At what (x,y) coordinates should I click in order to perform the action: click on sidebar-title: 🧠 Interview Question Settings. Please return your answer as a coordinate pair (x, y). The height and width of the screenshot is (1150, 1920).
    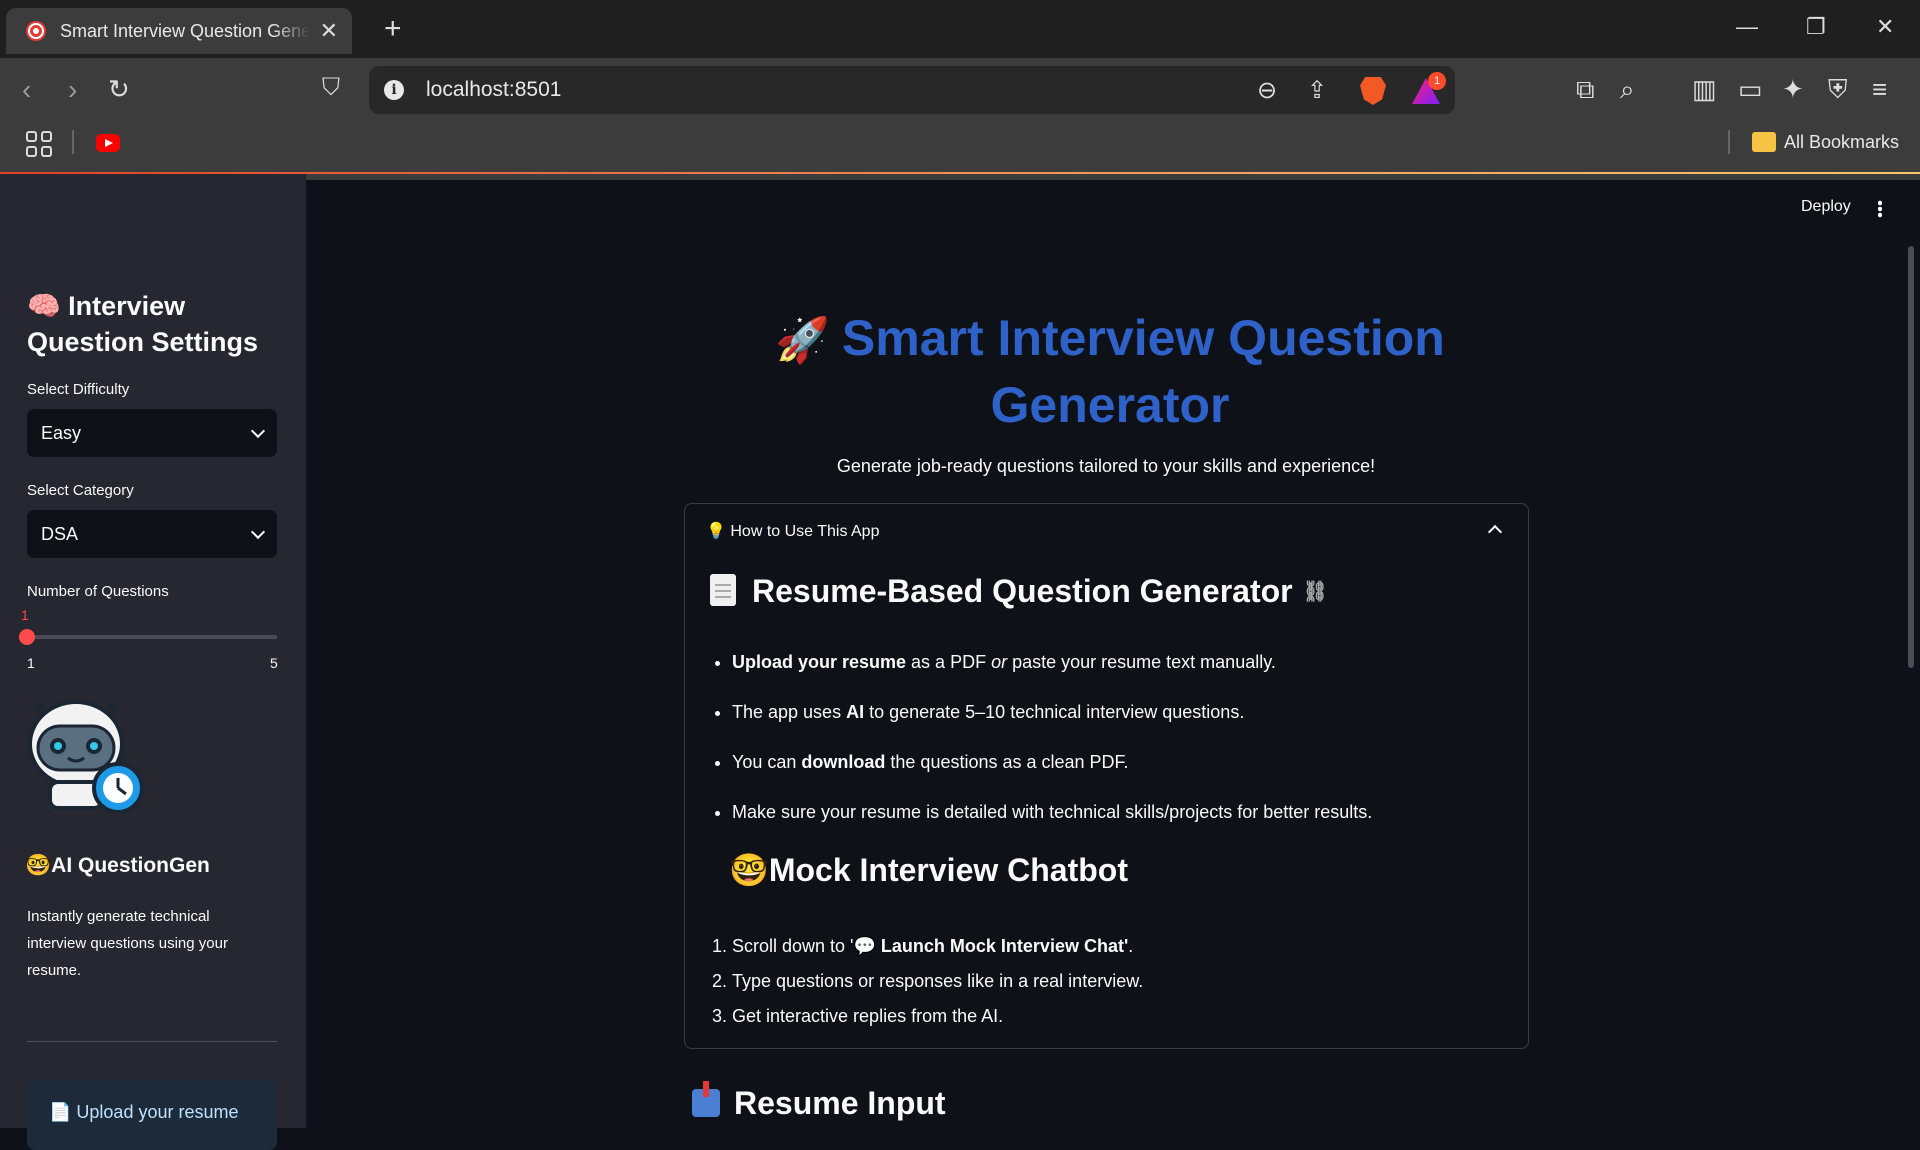
    Looking at the image, I should click on (143, 324).